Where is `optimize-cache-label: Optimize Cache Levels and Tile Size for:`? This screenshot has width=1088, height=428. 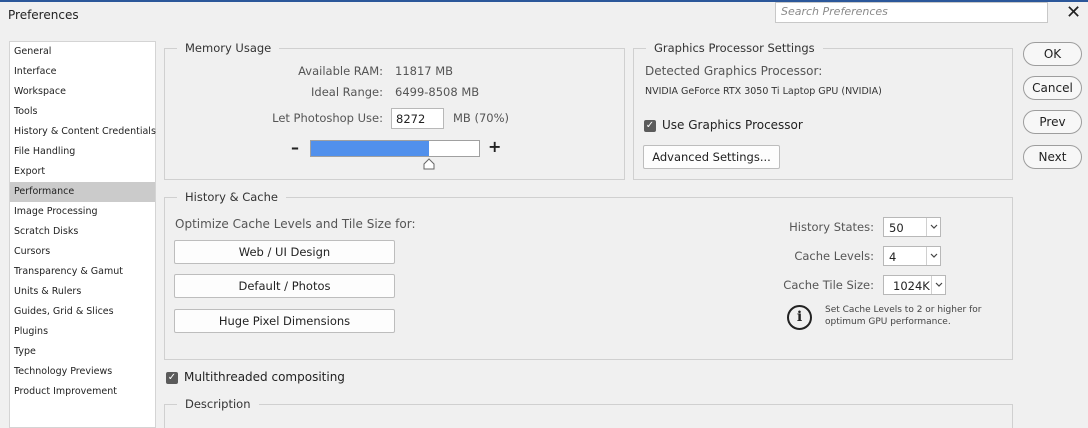 optimize-cache-label: Optimize Cache Levels and Tile Size for: is located at coordinates (295, 224).